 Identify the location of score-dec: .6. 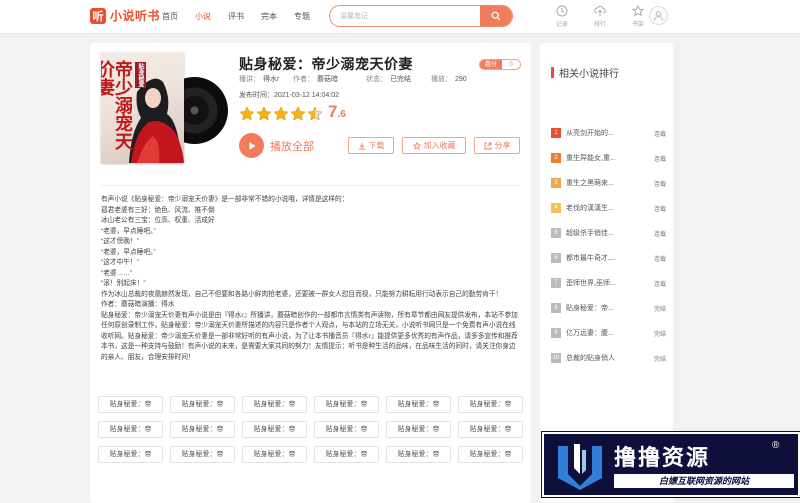
(341, 114).